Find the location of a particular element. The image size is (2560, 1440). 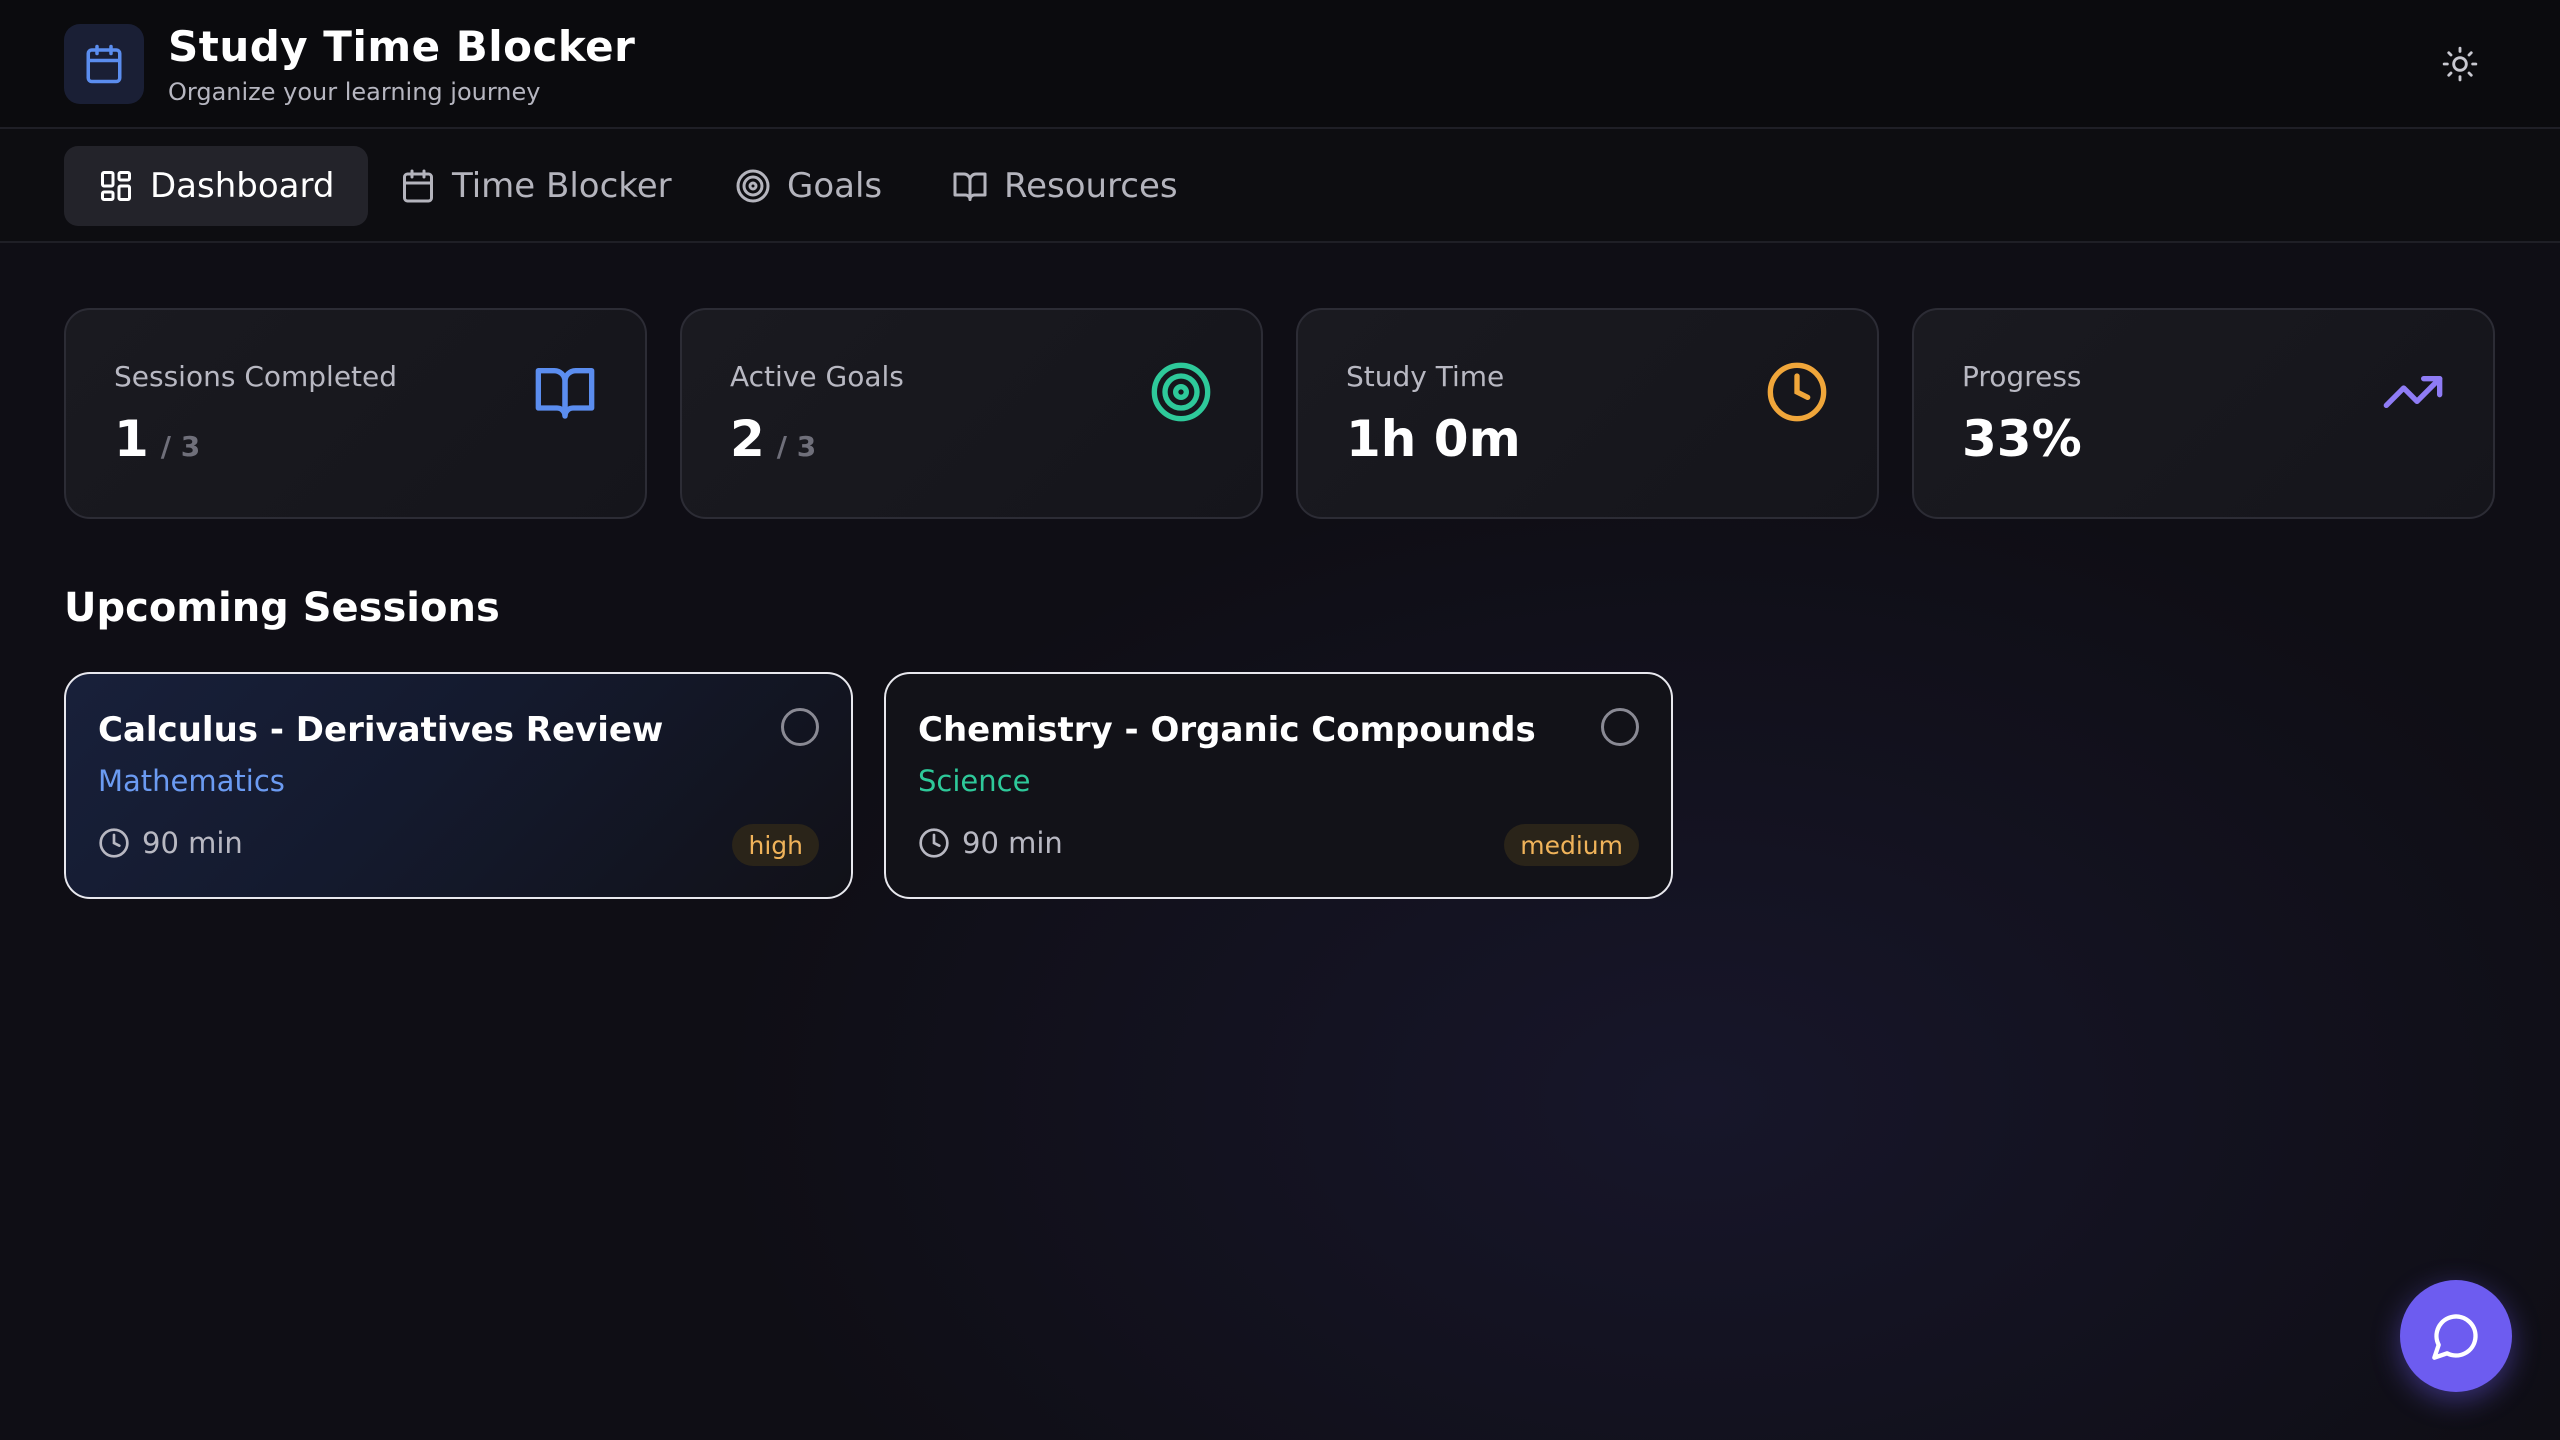

chat-button is located at coordinates (2456, 1336).